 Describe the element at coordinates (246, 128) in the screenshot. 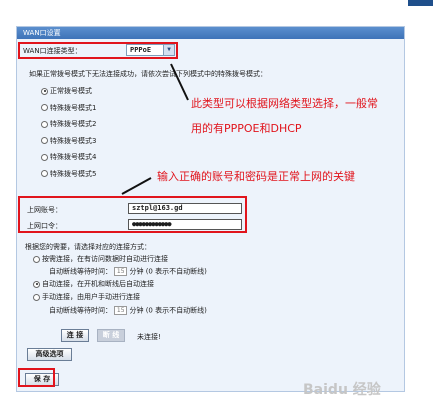

I see `annotation-type-line2: 用的有PPPOE和DHCP` at that location.